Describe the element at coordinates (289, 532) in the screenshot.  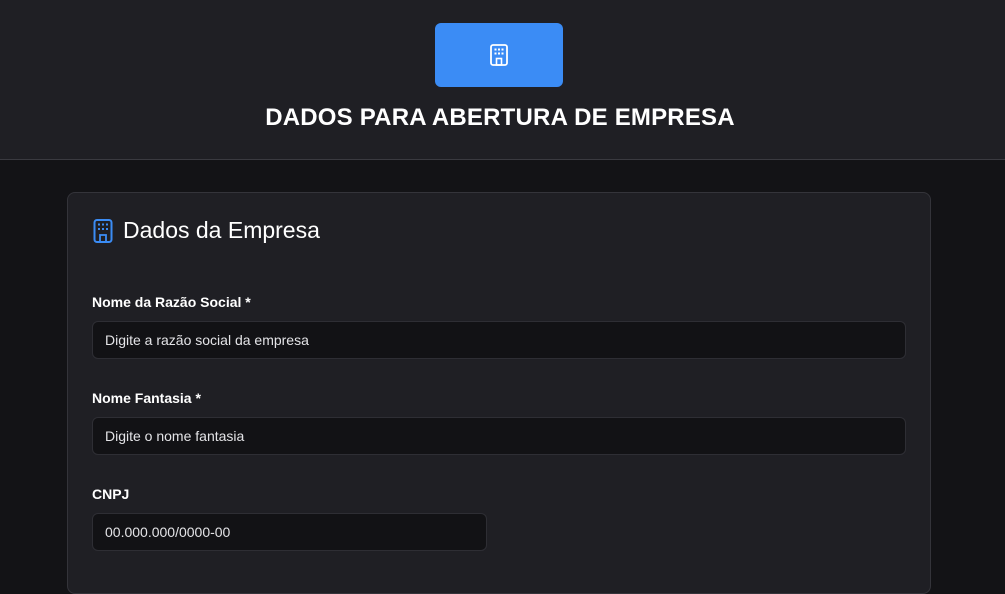
I see `cnpj-input` at that location.